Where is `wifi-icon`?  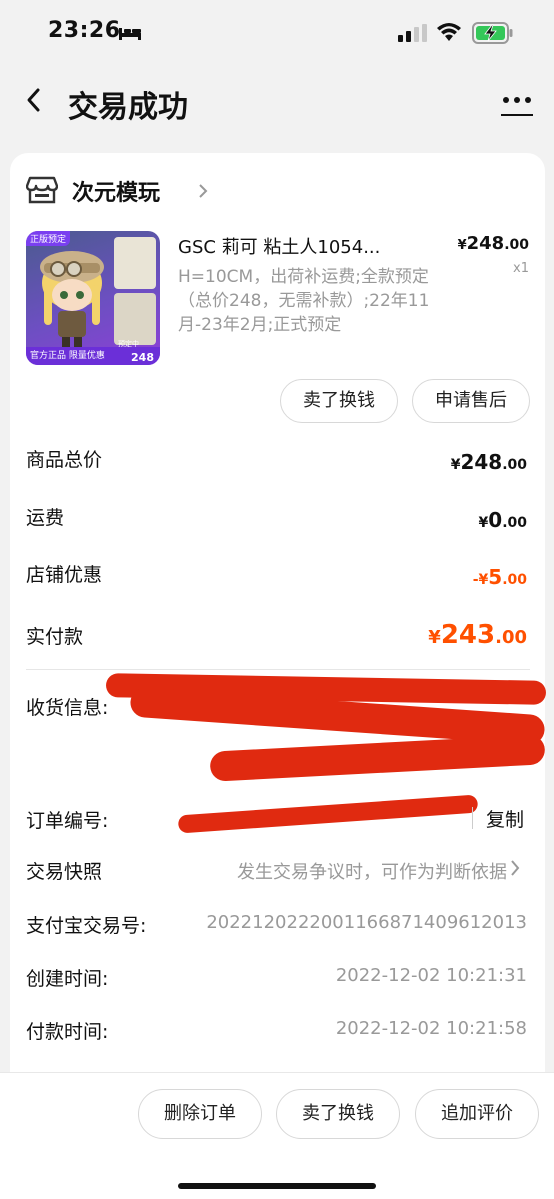 wifi-icon is located at coordinates (449, 32).